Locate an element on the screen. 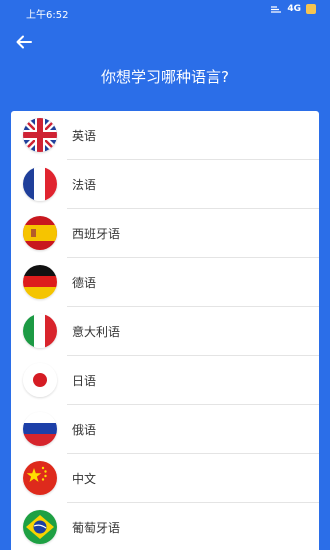 The image size is (330, 550). language-label: 法语 is located at coordinates (84, 185).